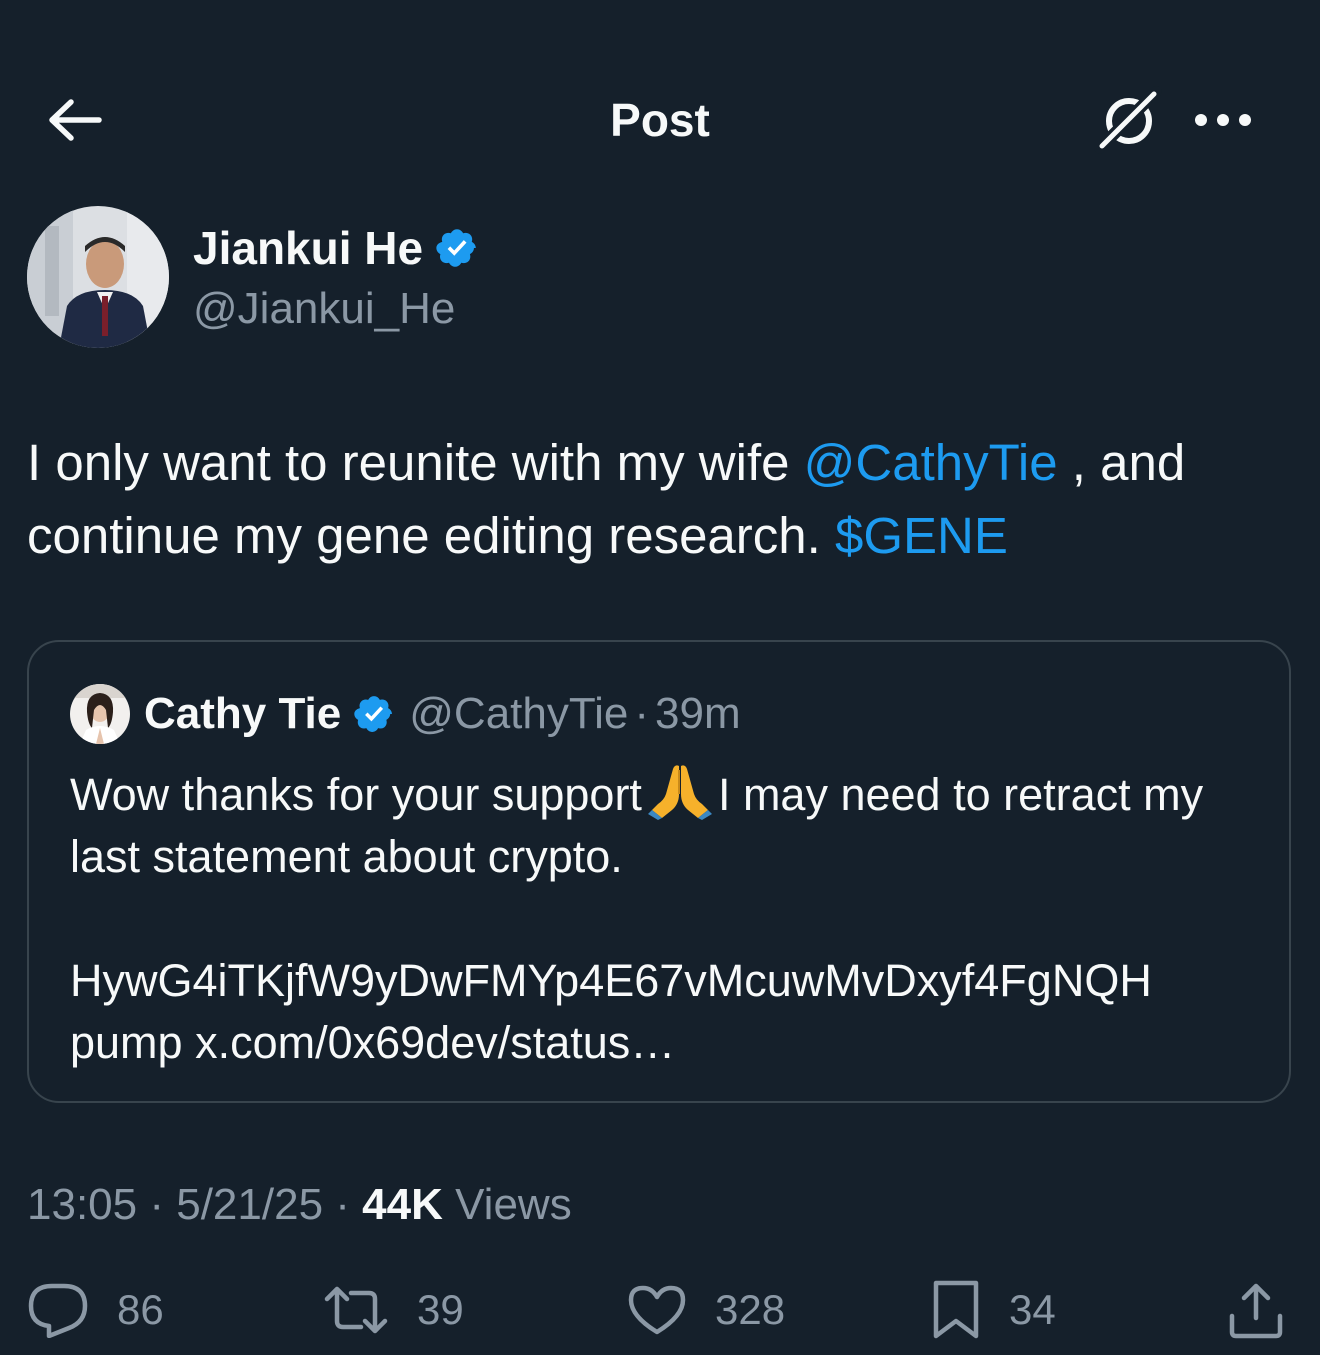  What do you see at coordinates (993, 1310) in the screenshot?
I see `bookmark-button: 34` at bounding box center [993, 1310].